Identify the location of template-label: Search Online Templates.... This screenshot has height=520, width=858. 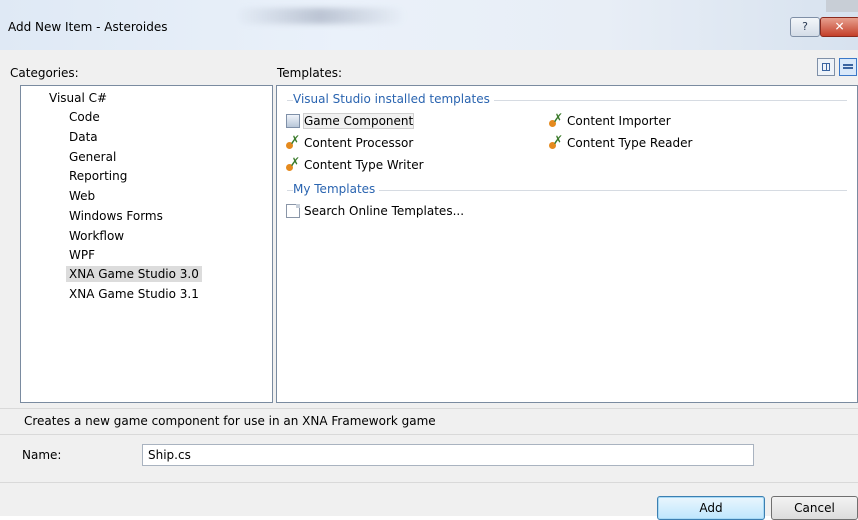
(384, 211).